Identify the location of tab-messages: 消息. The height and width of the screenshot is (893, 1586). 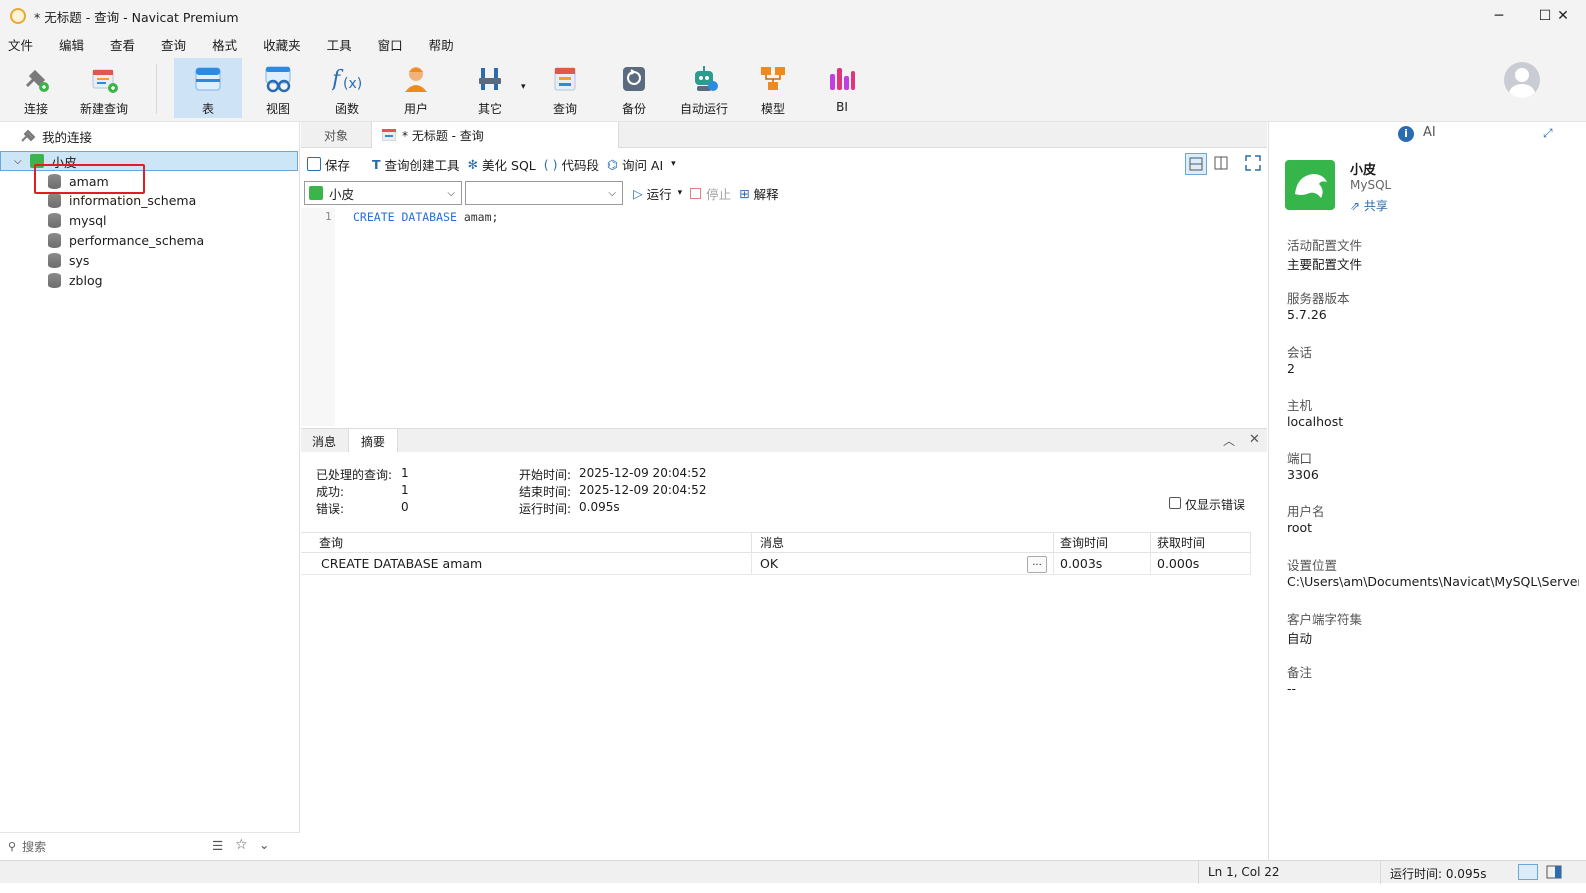
(324, 441).